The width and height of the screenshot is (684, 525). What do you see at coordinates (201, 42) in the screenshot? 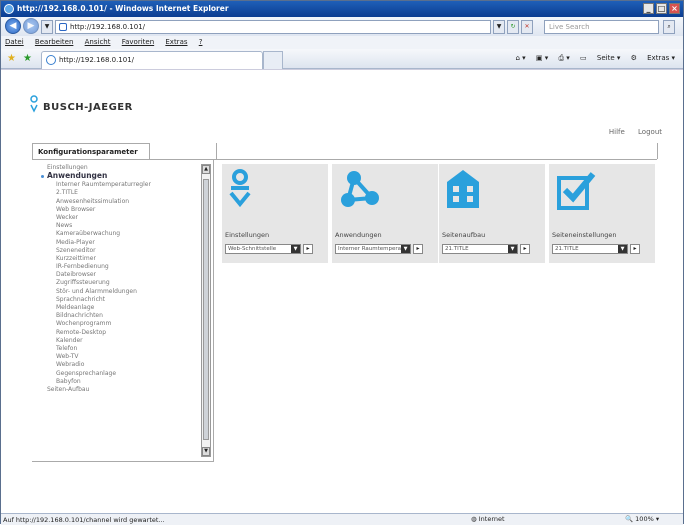
I see `menu-help: ?` at bounding box center [201, 42].